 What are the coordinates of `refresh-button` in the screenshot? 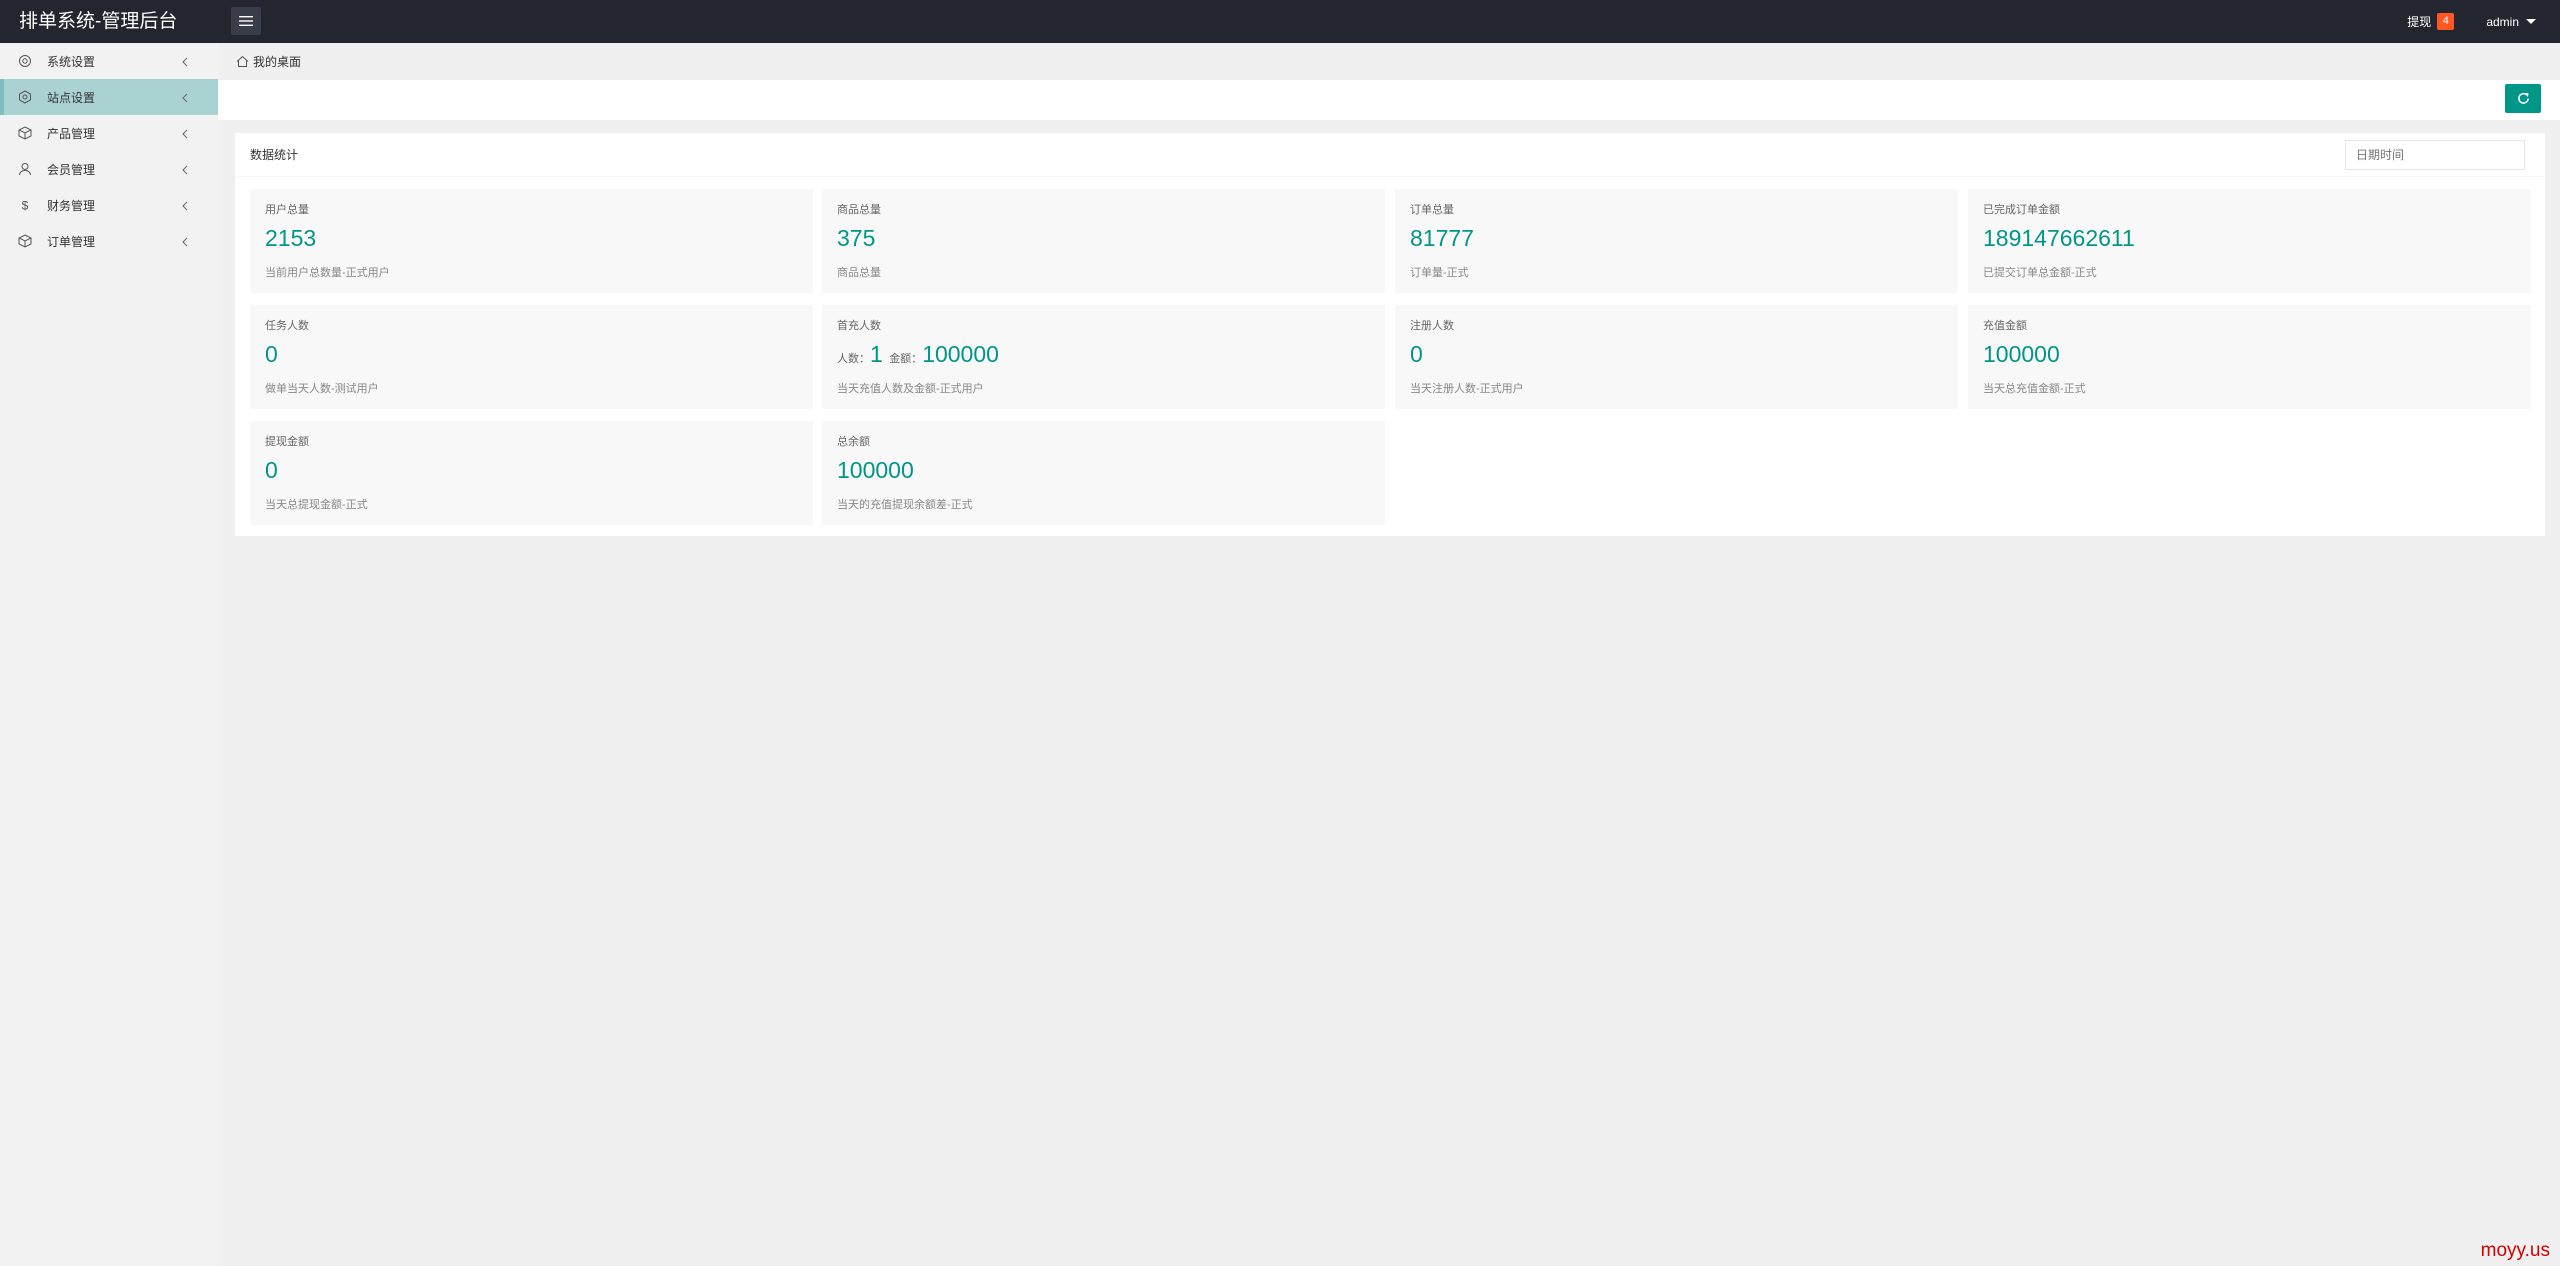 It's located at (2523, 98).